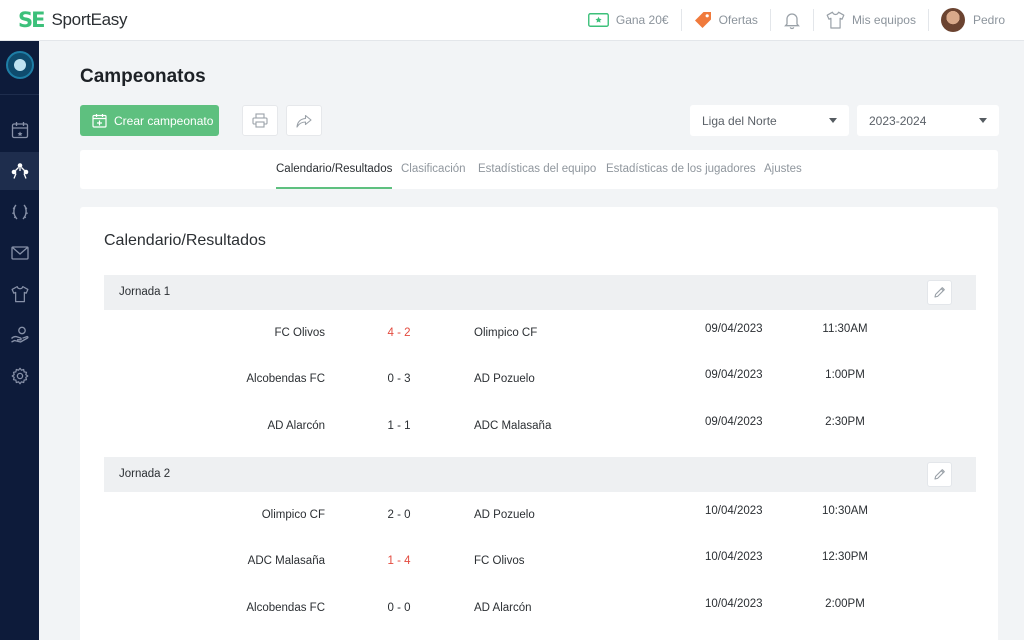 This screenshot has width=1024, height=640. Describe the element at coordinates (598, 20) in the screenshot. I see `ticket-icon` at that location.